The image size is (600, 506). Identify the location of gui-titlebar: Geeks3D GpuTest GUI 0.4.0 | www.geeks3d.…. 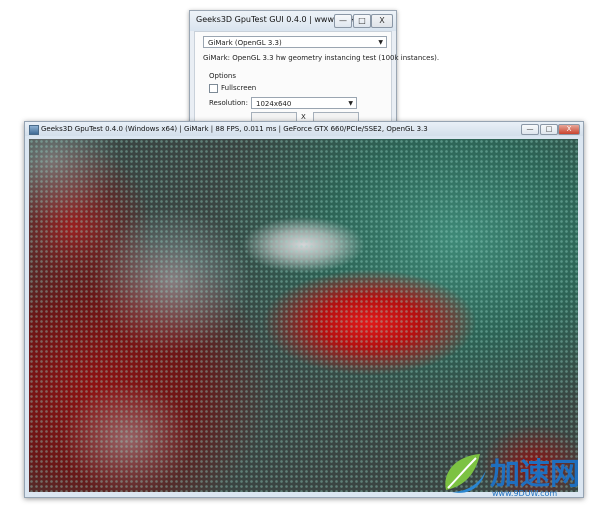
(293, 21).